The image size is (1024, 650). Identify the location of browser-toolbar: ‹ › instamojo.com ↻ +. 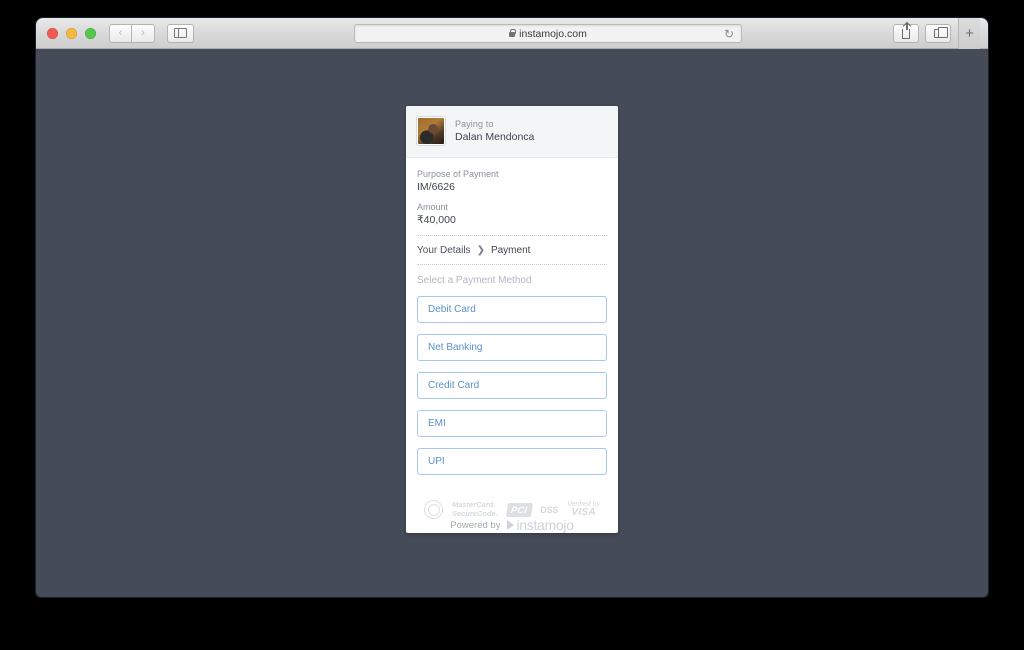
(512, 33).